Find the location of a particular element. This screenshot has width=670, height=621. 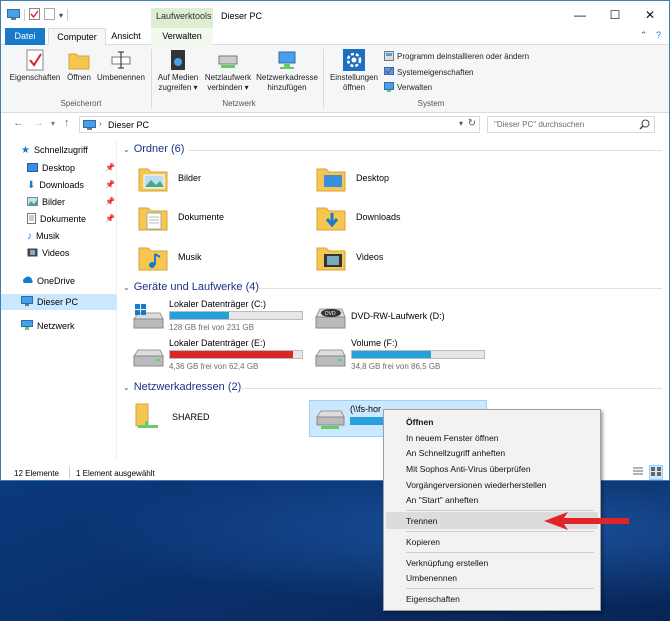

folder-label: Musik is located at coordinates (190, 257).